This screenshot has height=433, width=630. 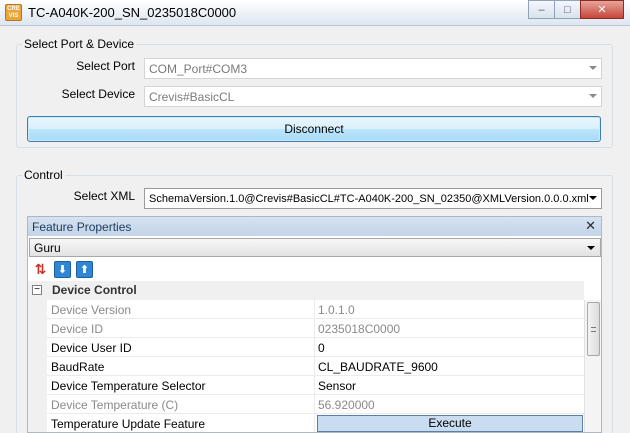 What do you see at coordinates (98, 94) in the screenshot?
I see `select-device-label: Select Device` at bounding box center [98, 94].